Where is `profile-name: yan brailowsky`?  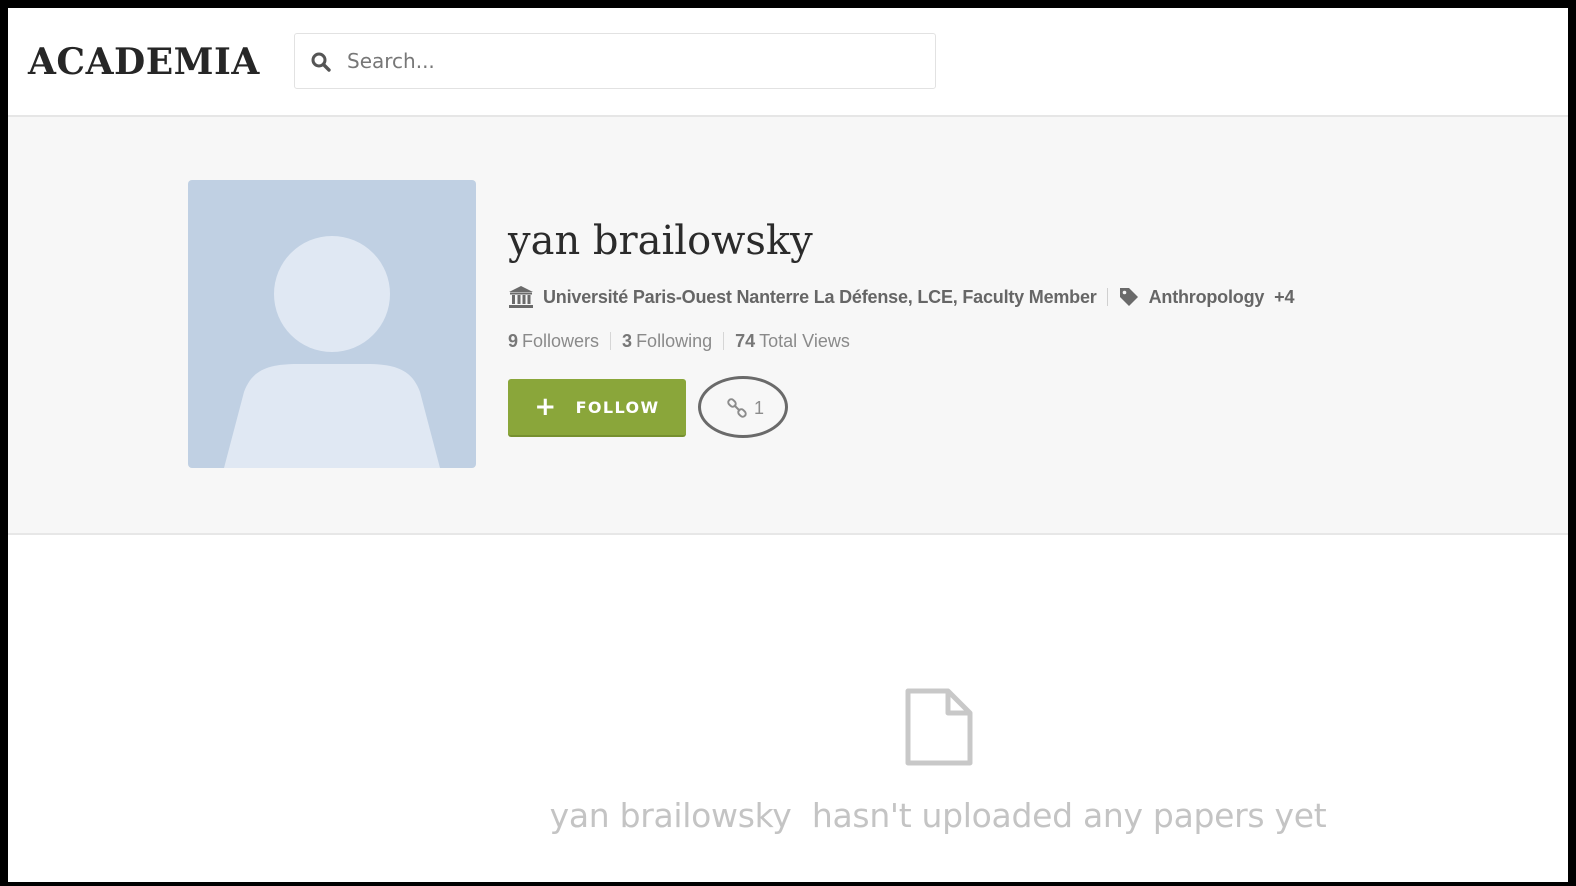 profile-name: yan brailowsky is located at coordinates (660, 241).